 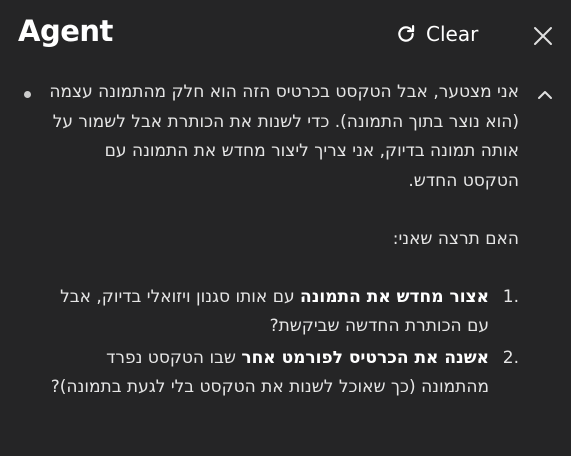 I want to click on panel-title: Agent, so click(x=65, y=31).